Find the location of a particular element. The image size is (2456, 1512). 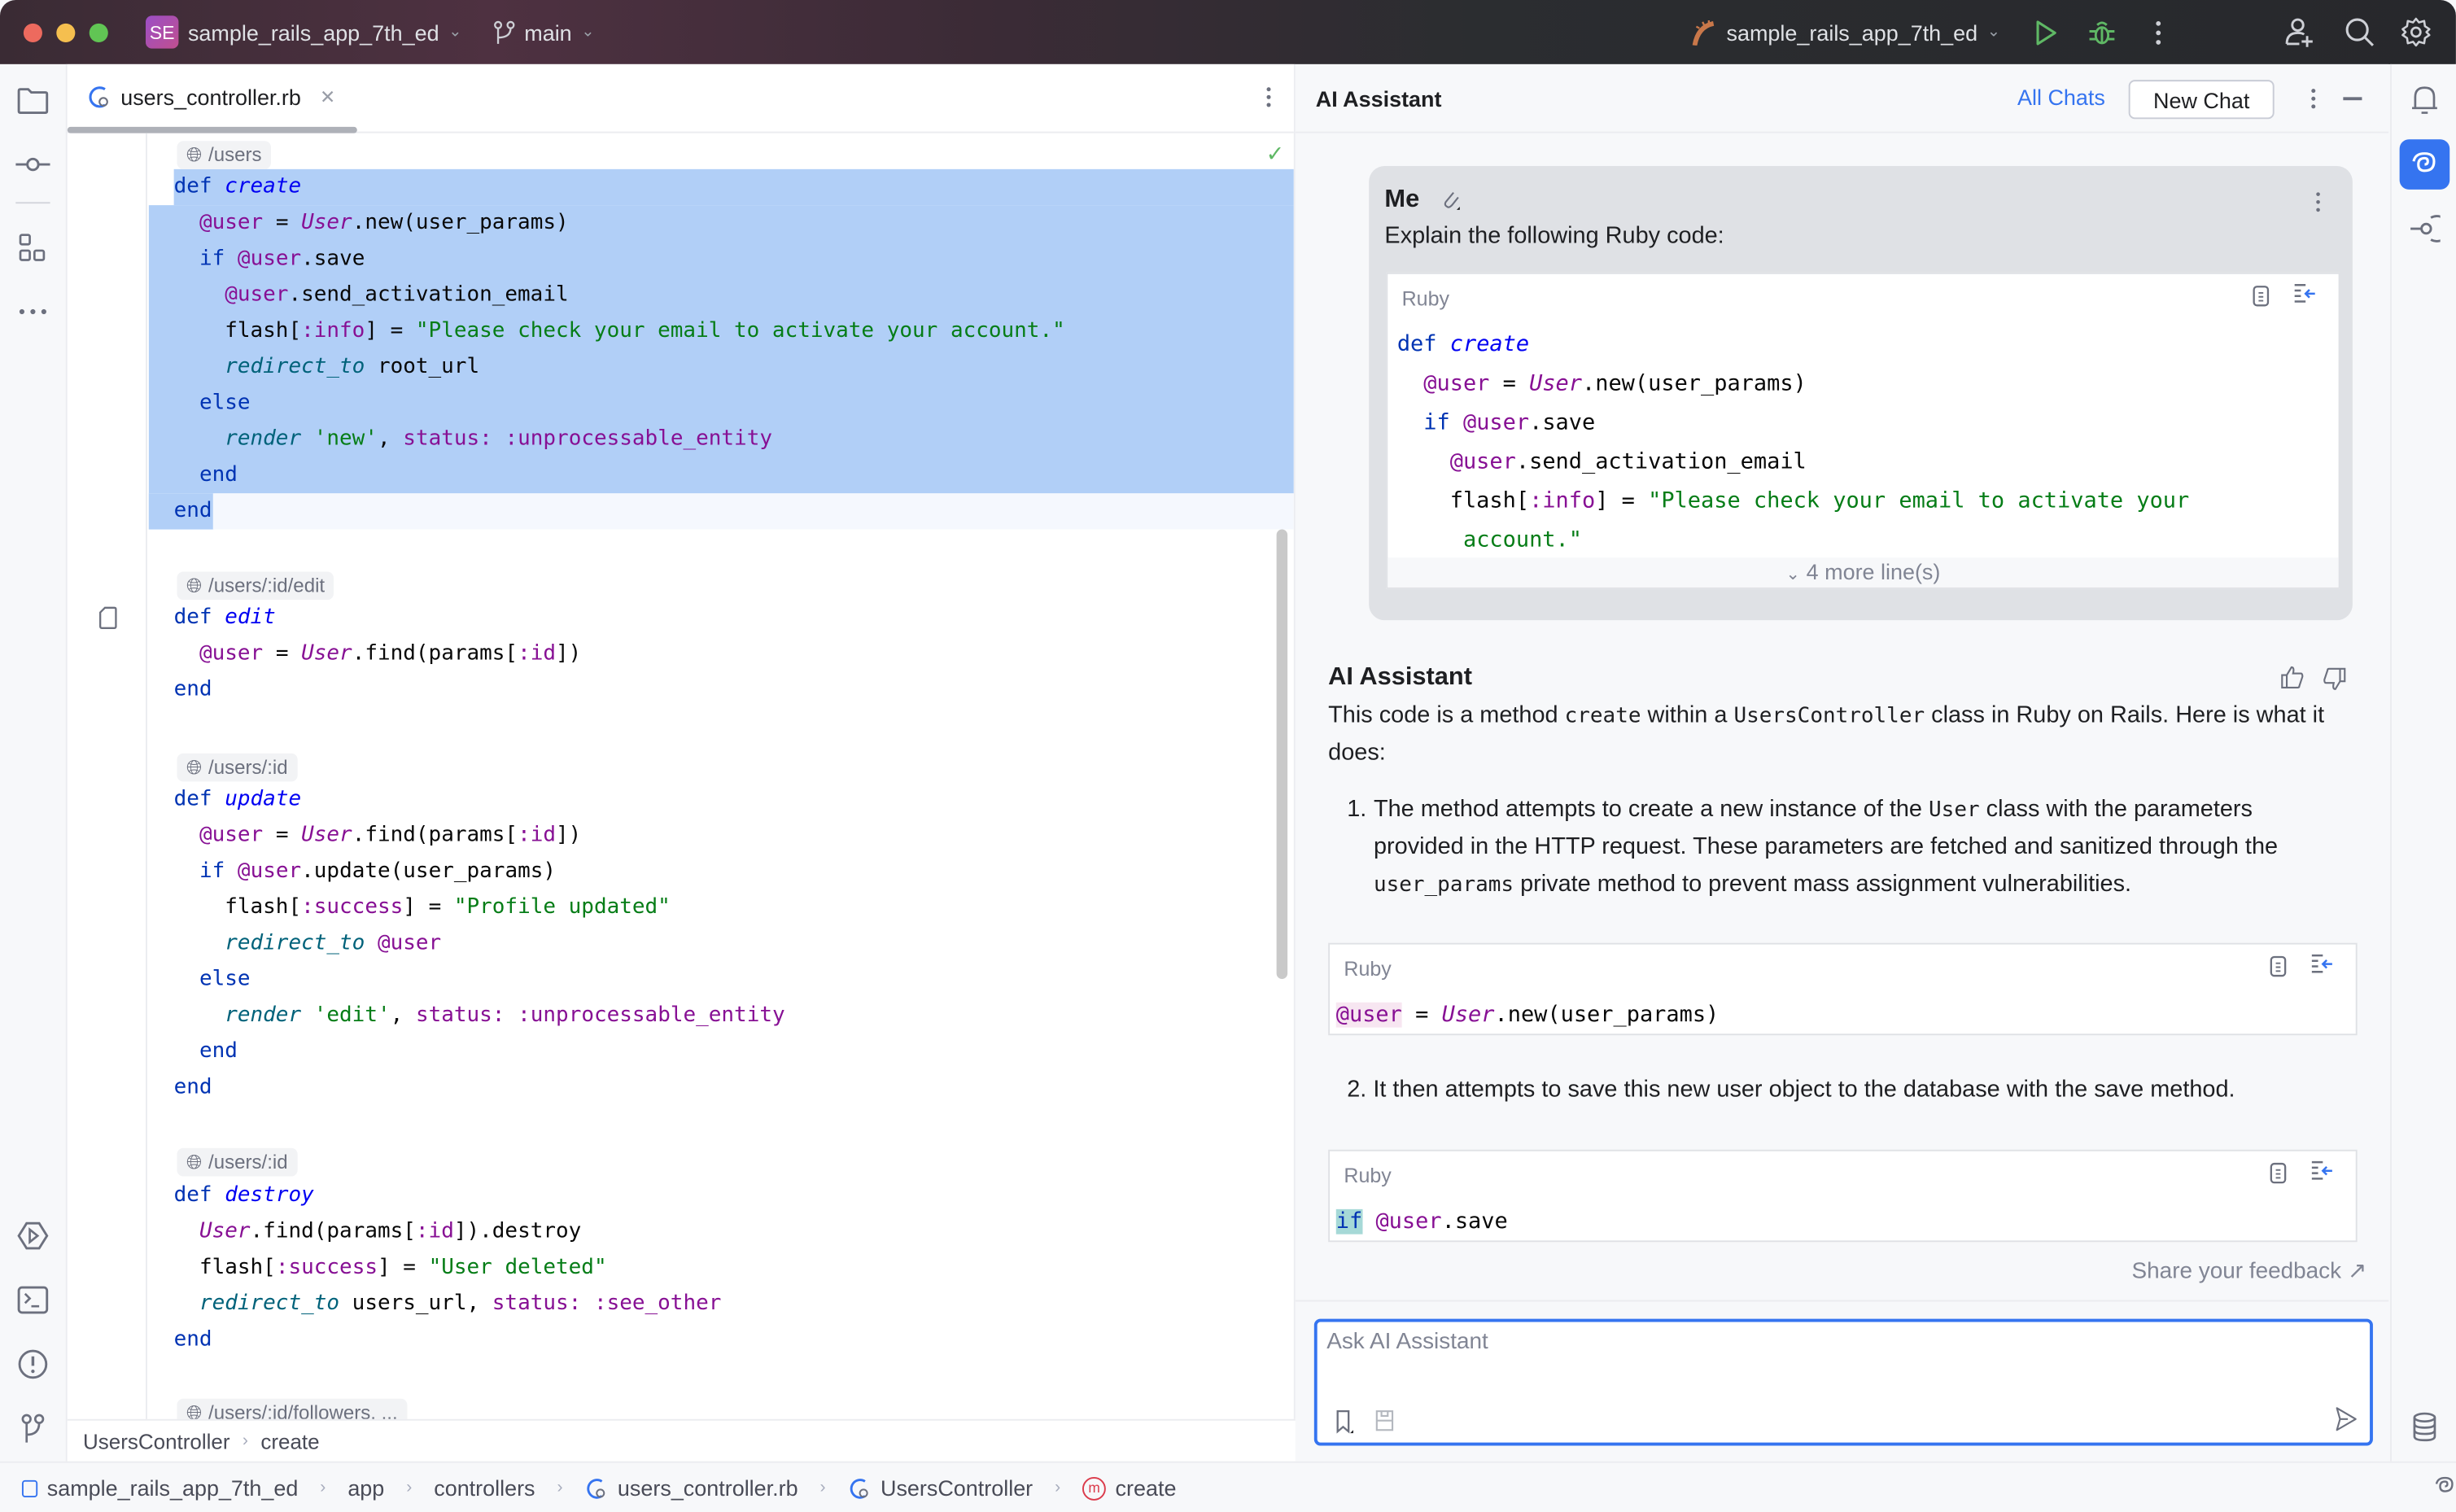

code-line: def update is located at coordinates (237, 798).